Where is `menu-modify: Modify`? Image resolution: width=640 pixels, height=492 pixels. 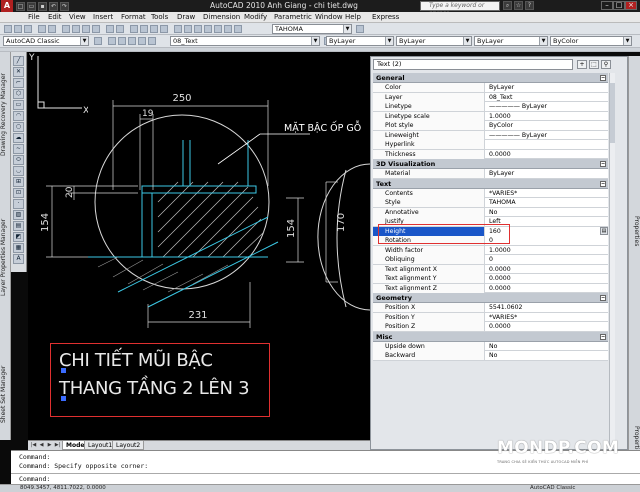
menu-modify: Modify is located at coordinates (255, 17).